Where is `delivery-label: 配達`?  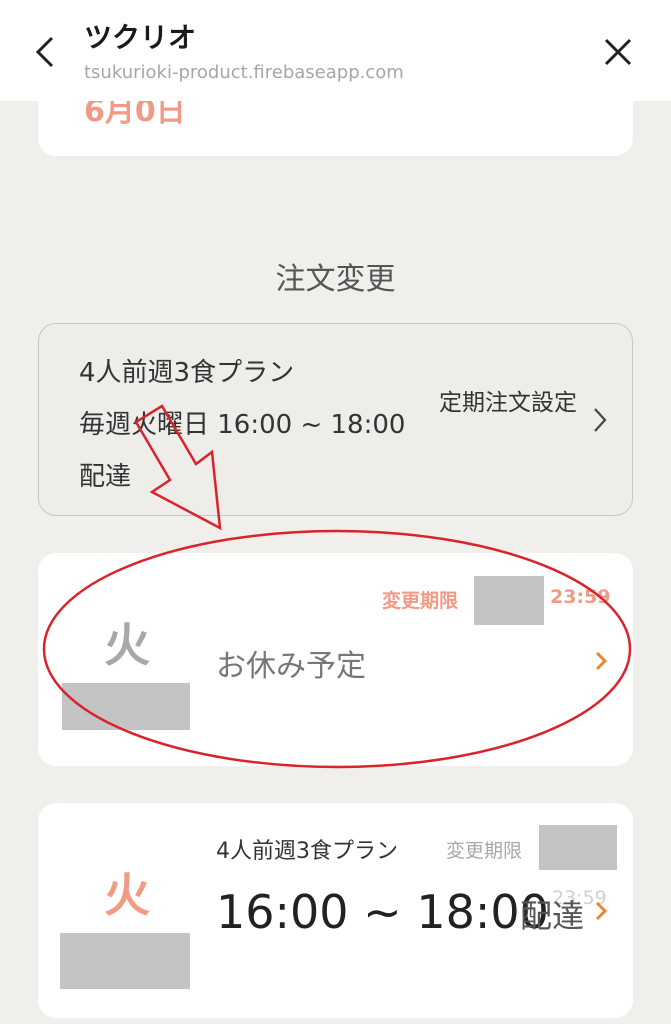 delivery-label: 配達 is located at coordinates (552, 916).